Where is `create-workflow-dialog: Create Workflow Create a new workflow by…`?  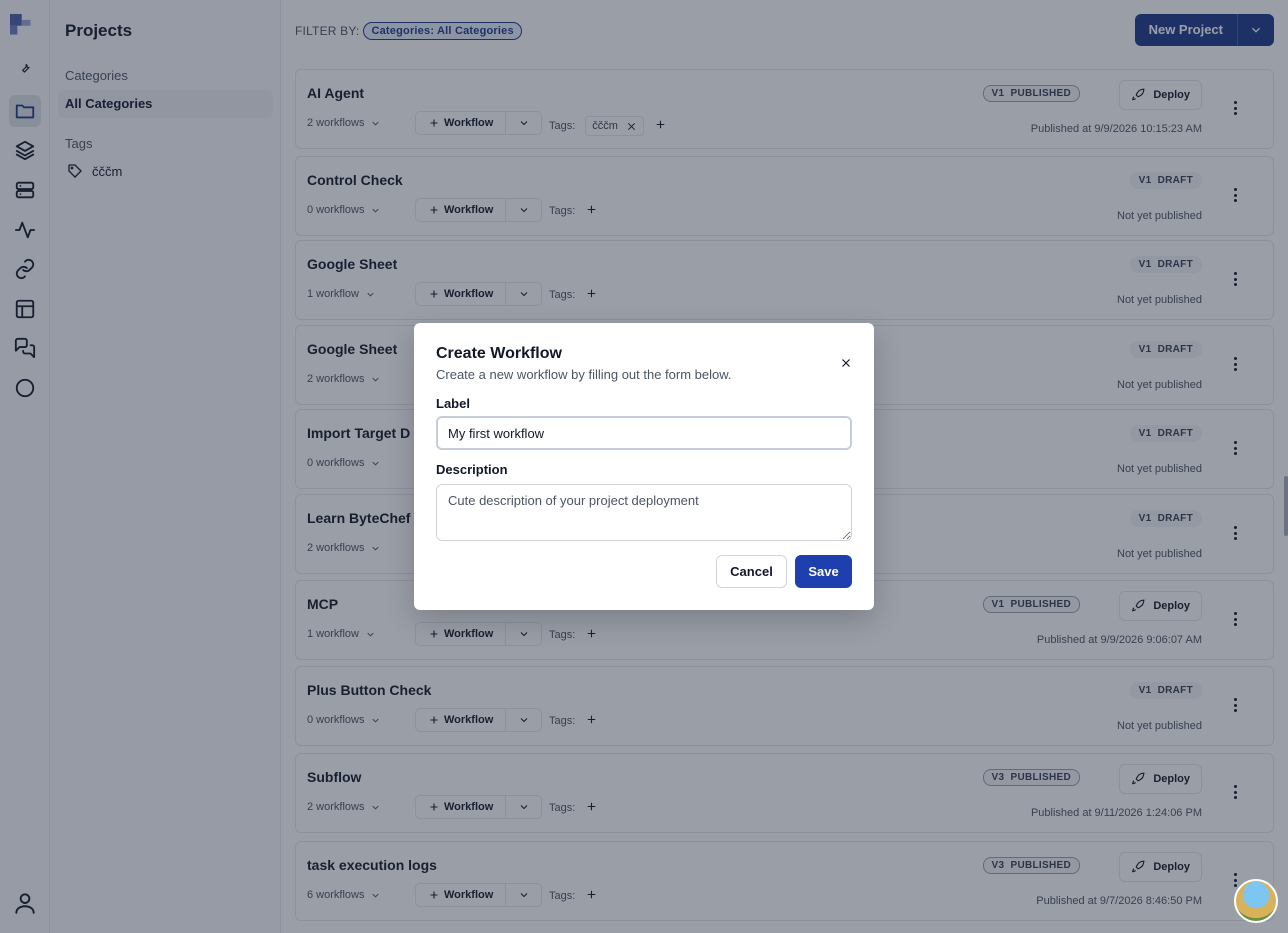 create-workflow-dialog: Create Workflow Create a new workflow by… is located at coordinates (644, 466).